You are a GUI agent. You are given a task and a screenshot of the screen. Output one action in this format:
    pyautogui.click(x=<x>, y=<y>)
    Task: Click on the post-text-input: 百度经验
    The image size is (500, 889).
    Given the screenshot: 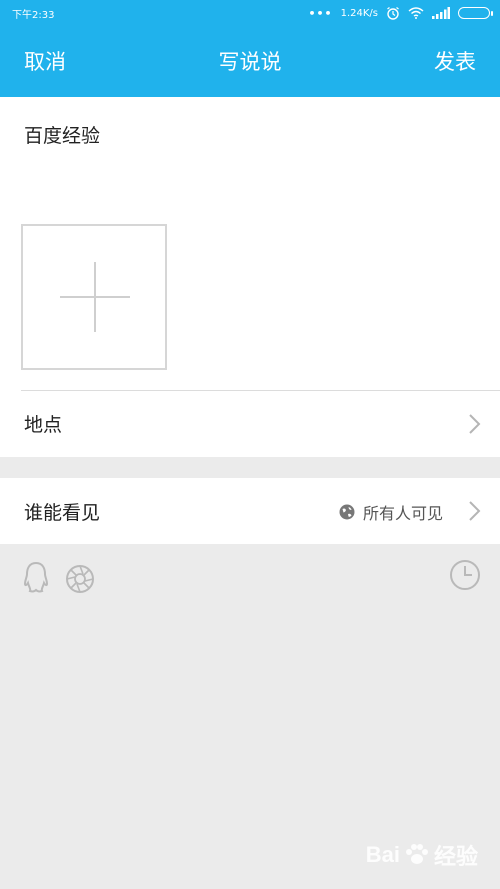 What is the action you would take?
    pyautogui.click(x=62, y=134)
    